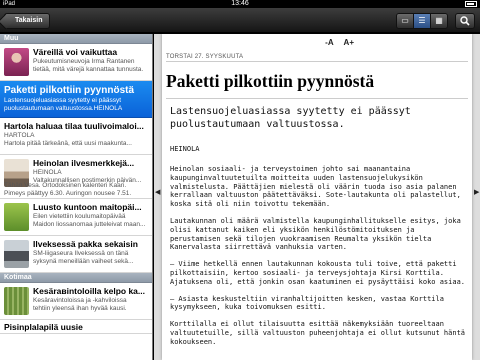 This screenshot has height=360, width=480. Describe the element at coordinates (81, 253) in the screenshot. I see `list-item-summary: SM-liigaseura Ilveksessä on tänä` at that location.